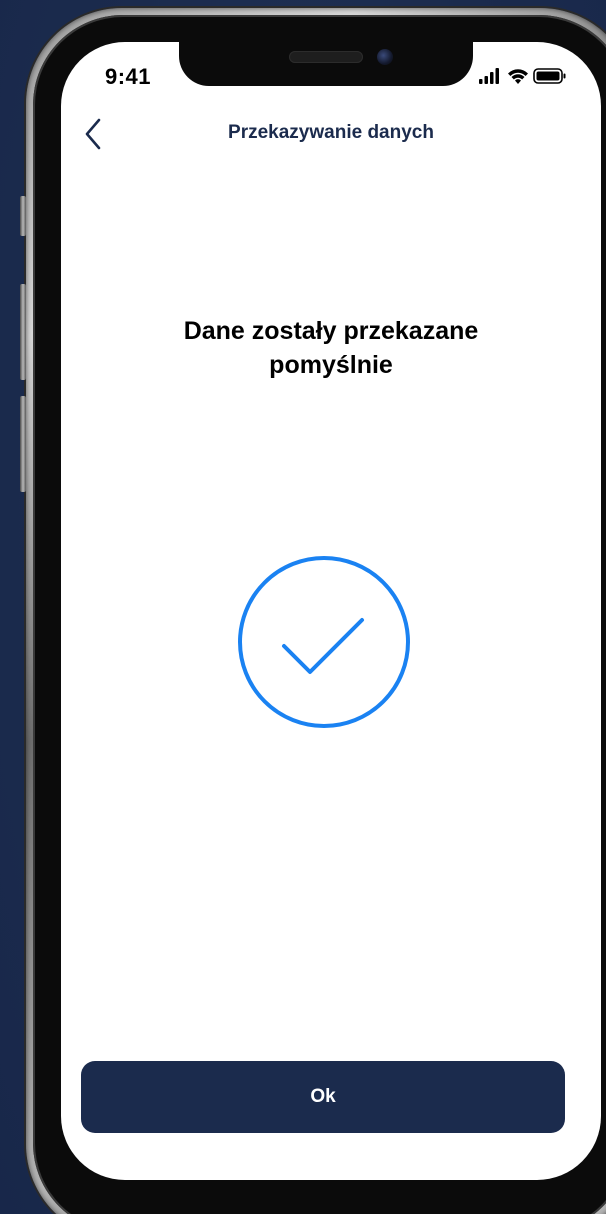 The image size is (606, 1214). What do you see at coordinates (331, 348) in the screenshot?
I see `success-message: Dane zostały przekazane pomyślnie` at bounding box center [331, 348].